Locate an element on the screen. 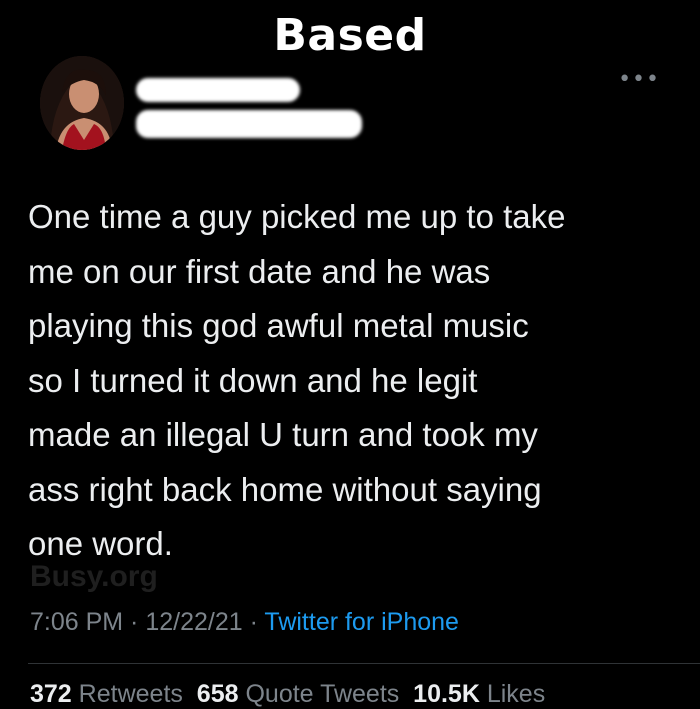 This screenshot has width=700, height=709. tweet-time: 7:06 PM is located at coordinates (76, 622).